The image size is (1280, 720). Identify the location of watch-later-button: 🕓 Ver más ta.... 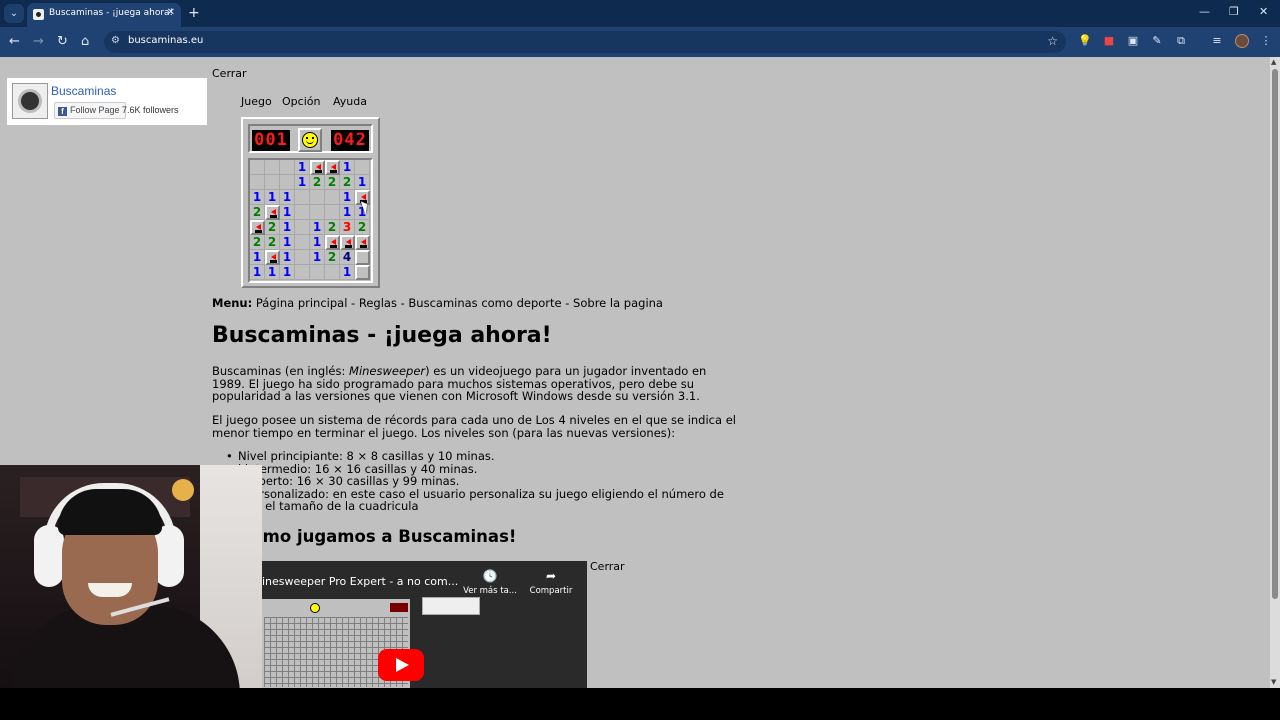
(490, 582).